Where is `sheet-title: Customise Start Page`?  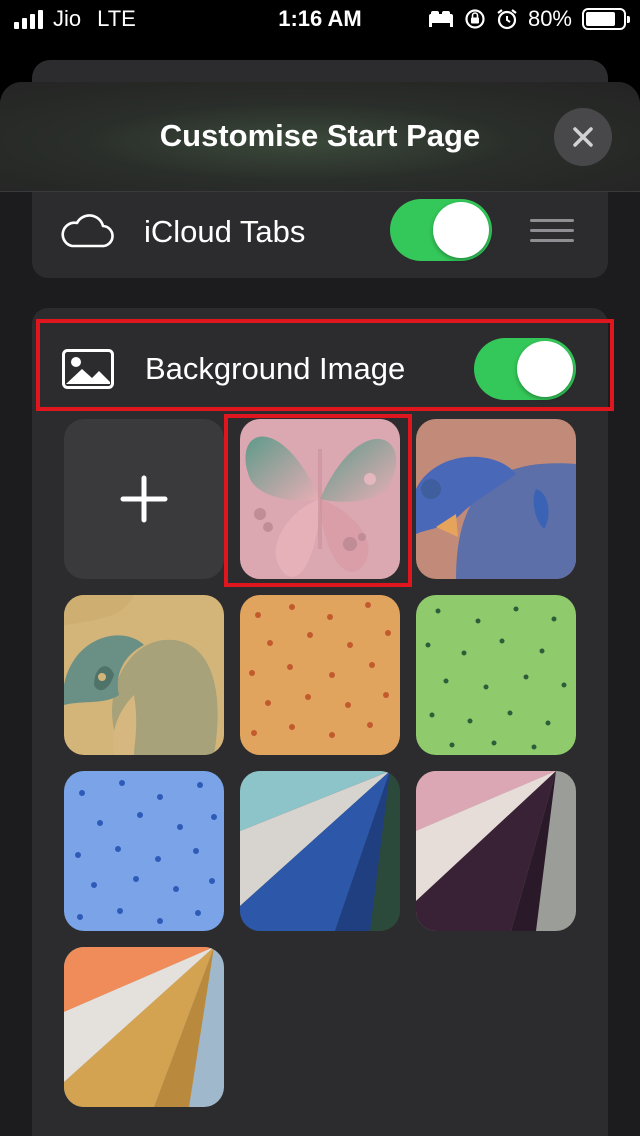
sheet-title: Customise Start Page is located at coordinates (320, 135).